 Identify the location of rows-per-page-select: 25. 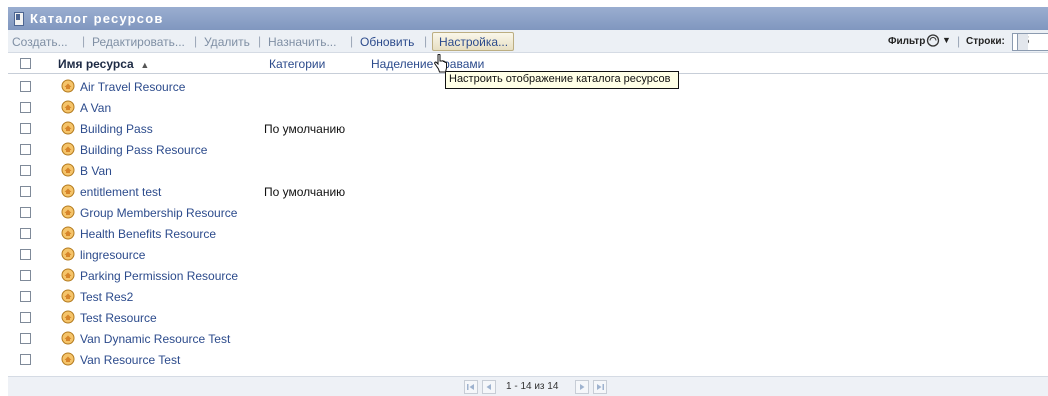
(1030, 42).